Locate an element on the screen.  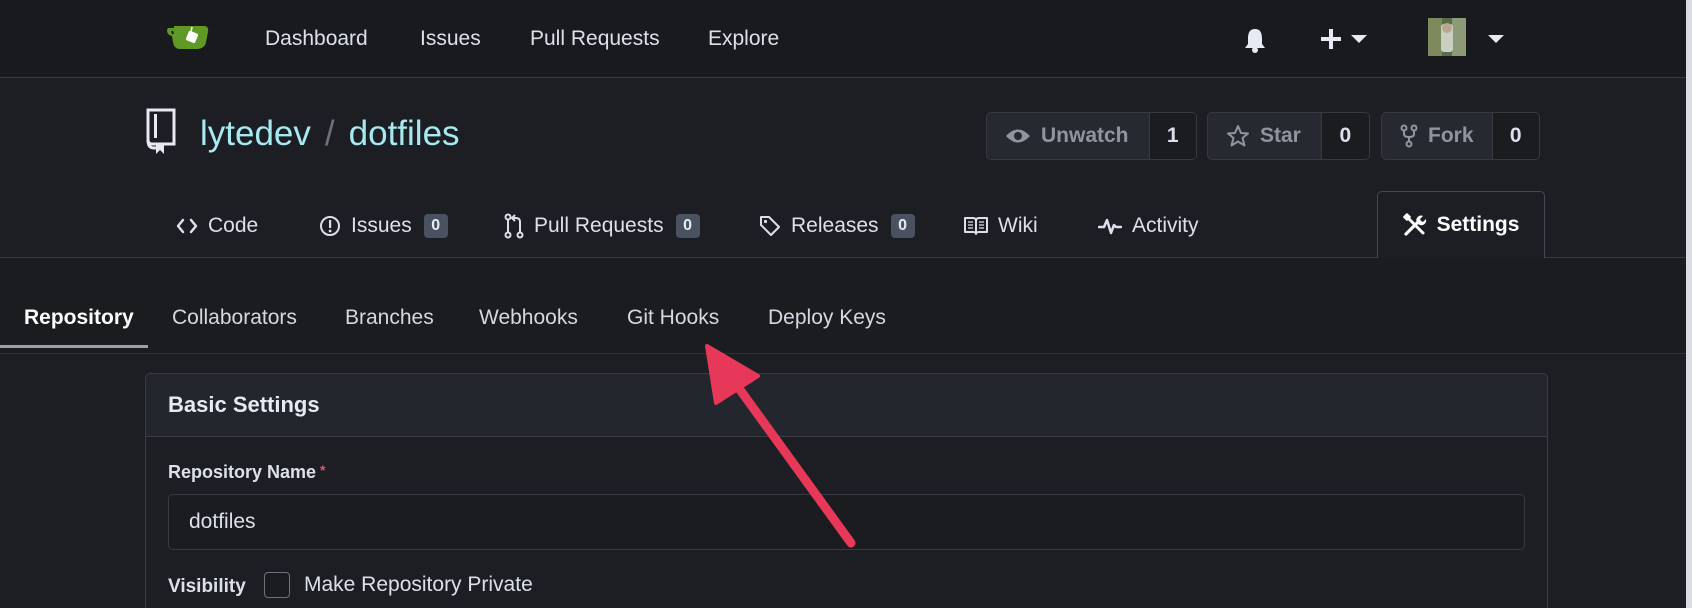
tools-icon is located at coordinates (1414, 225).